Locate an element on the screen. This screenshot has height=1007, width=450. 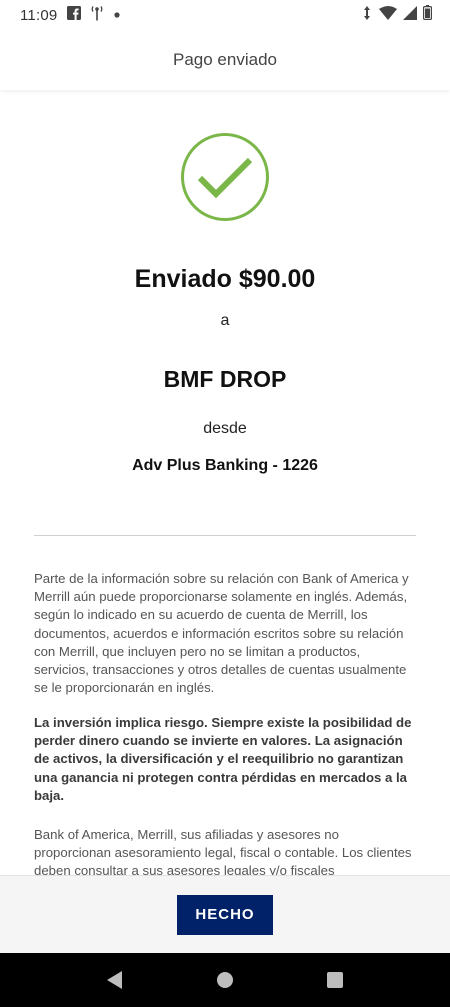
status-left-icons is located at coordinates (94, 15).